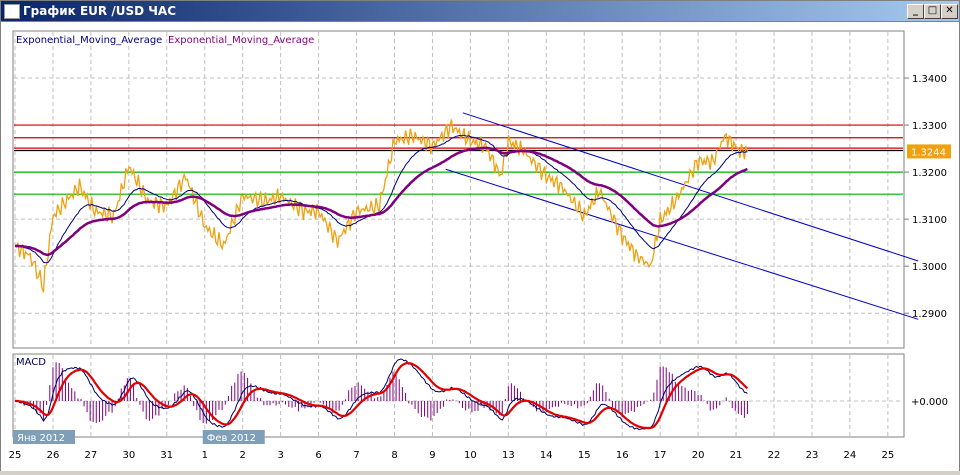 The height and width of the screenshot is (475, 960). Describe the element at coordinates (584, 455) in the screenshot. I see `x-tick-label: 15` at that location.